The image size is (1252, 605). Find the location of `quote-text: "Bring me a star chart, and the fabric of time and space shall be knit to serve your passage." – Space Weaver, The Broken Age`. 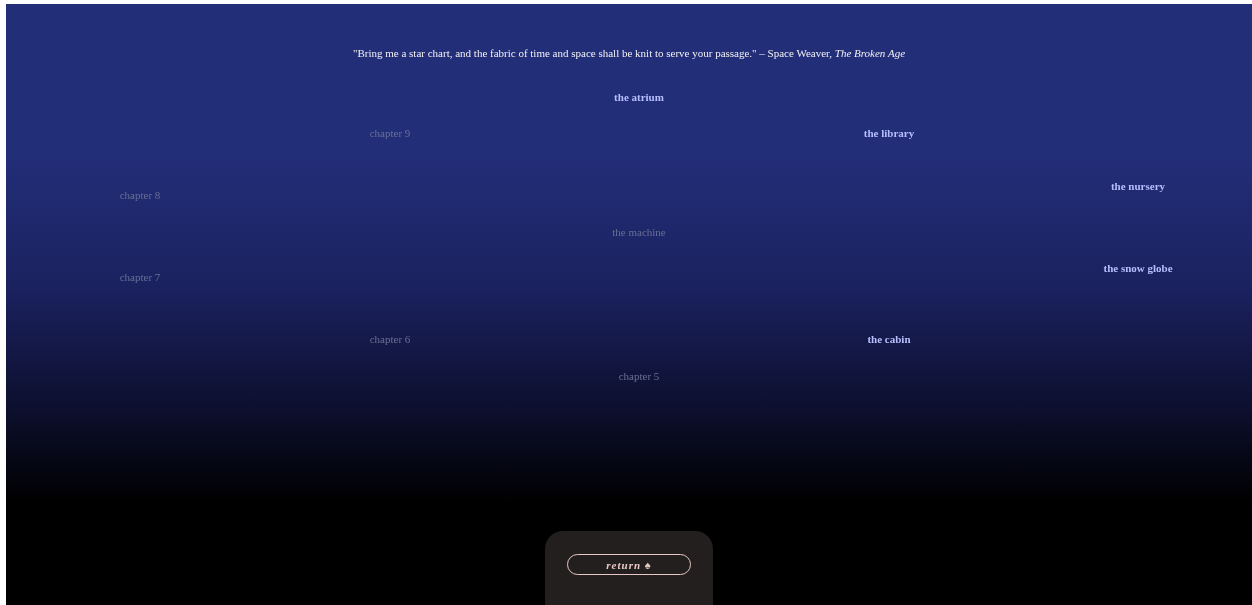

quote-text: "Bring me a star chart, and the fabric of time and space shall be knit to serve your passage." – Space Weaver, The Broken Age is located at coordinates (629, 53).